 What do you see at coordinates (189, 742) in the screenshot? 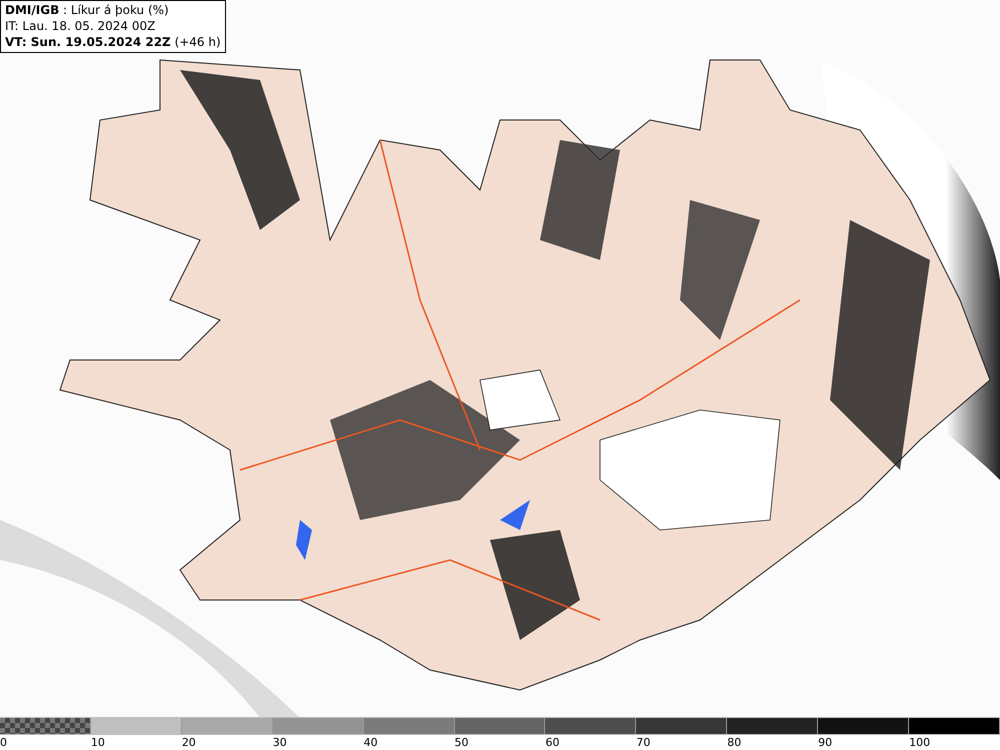
I see `legend-label: 20` at bounding box center [189, 742].